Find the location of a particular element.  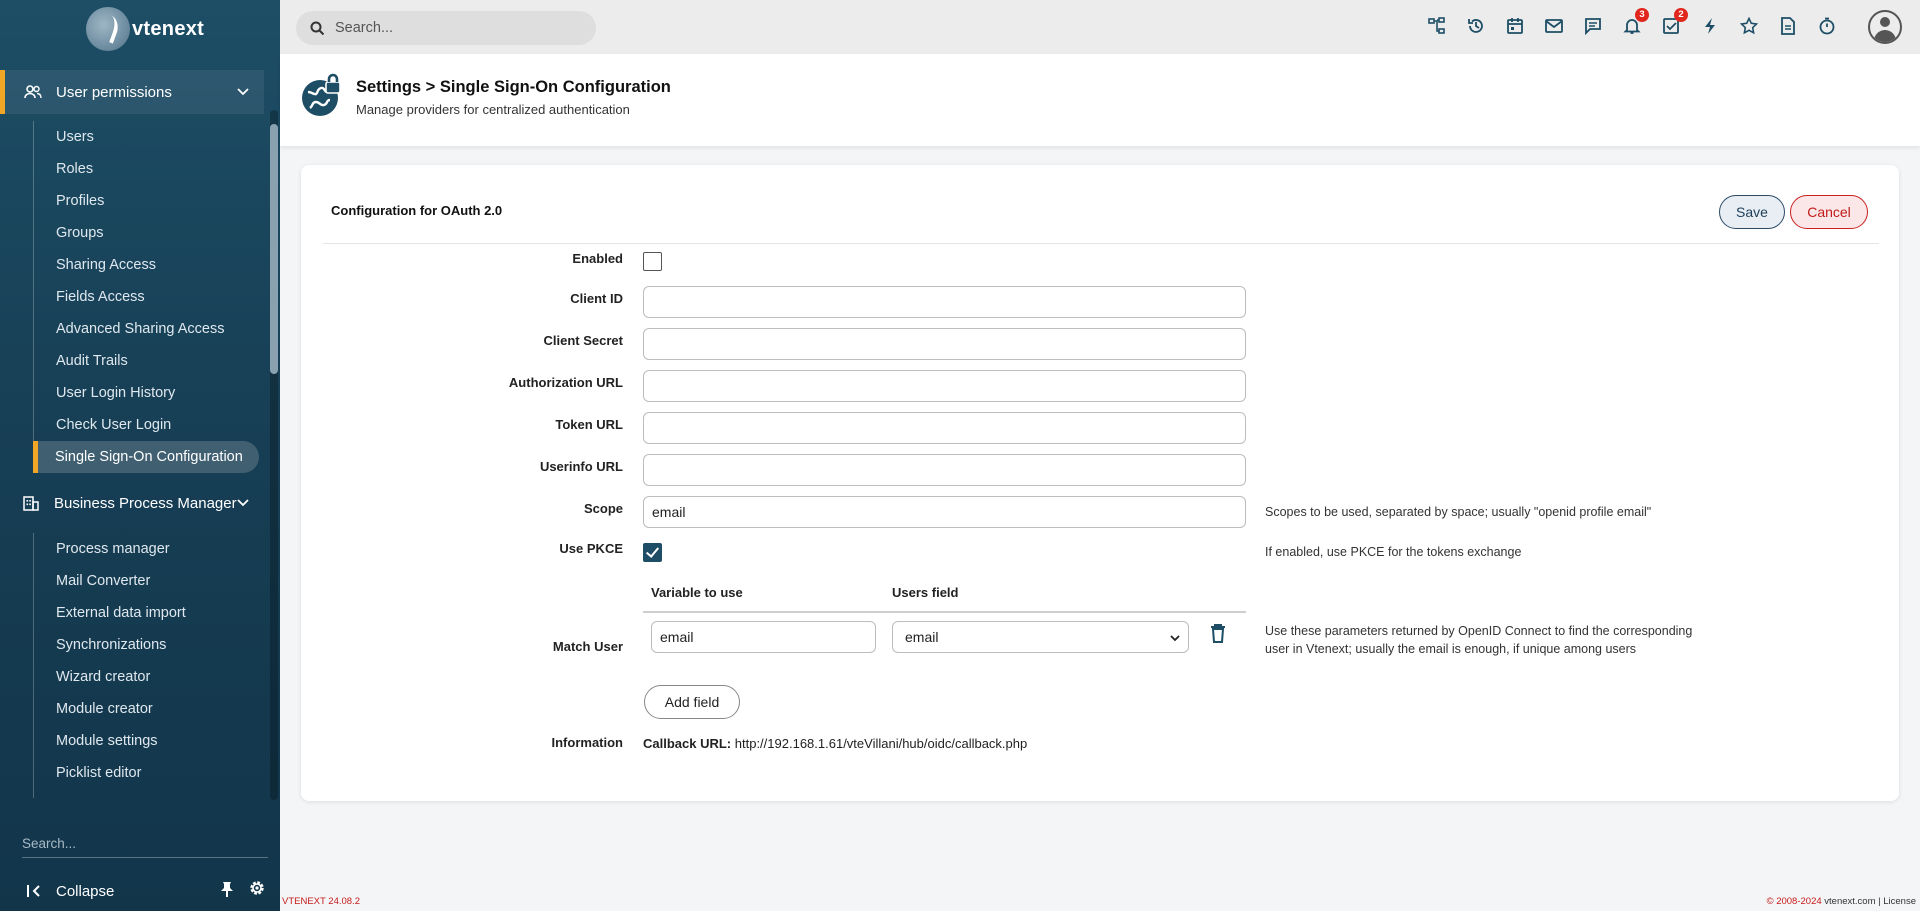

tasks-icon: 2 is located at coordinates (1674, 22).